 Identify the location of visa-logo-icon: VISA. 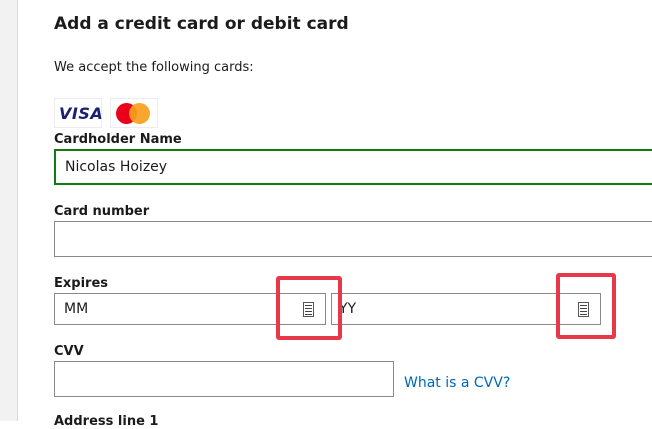
(79, 113).